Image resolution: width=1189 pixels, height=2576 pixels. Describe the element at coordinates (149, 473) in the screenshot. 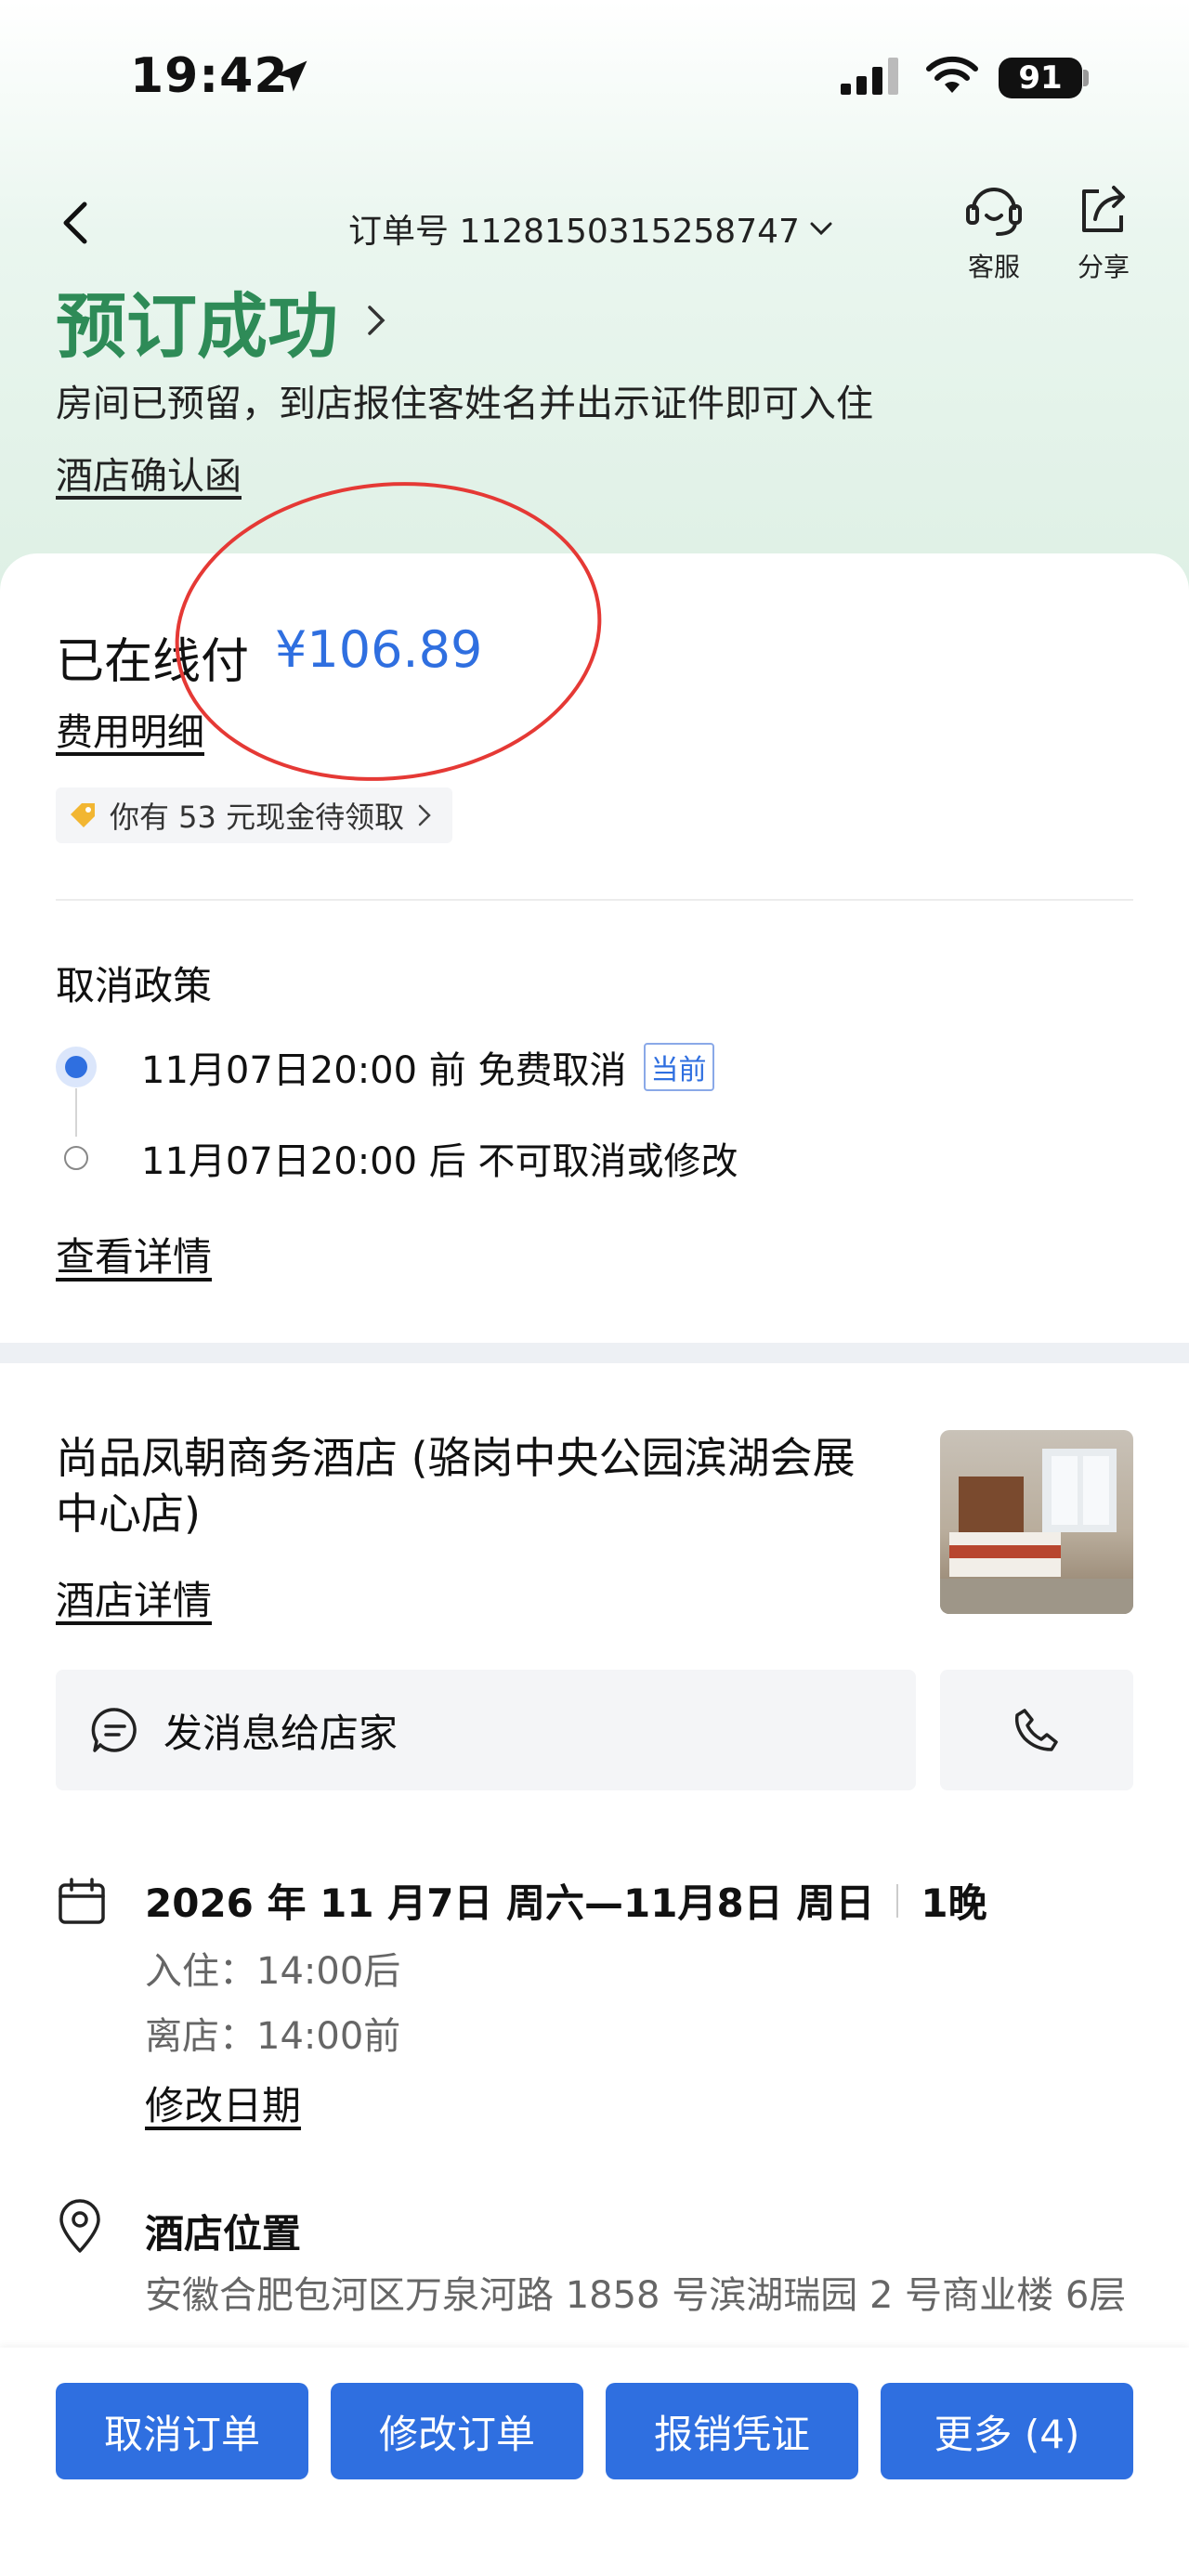

I see `hotel-confirmation-link: 酒店确认函` at that location.